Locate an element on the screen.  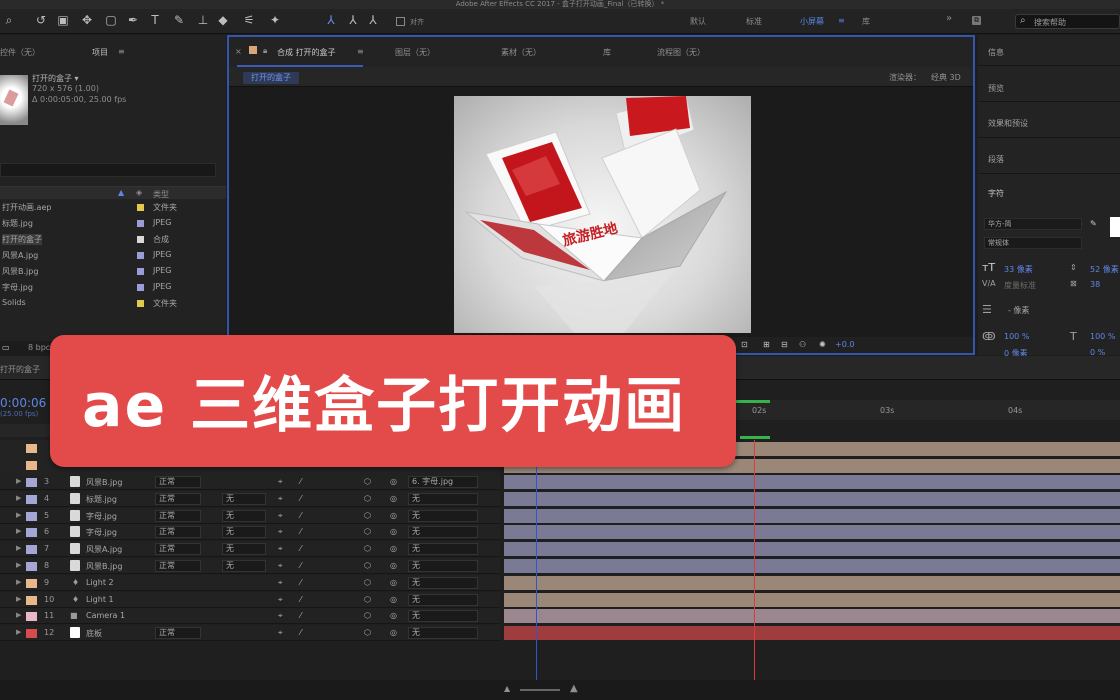
workspace-default: 默认 is located at coordinates (698, 21).